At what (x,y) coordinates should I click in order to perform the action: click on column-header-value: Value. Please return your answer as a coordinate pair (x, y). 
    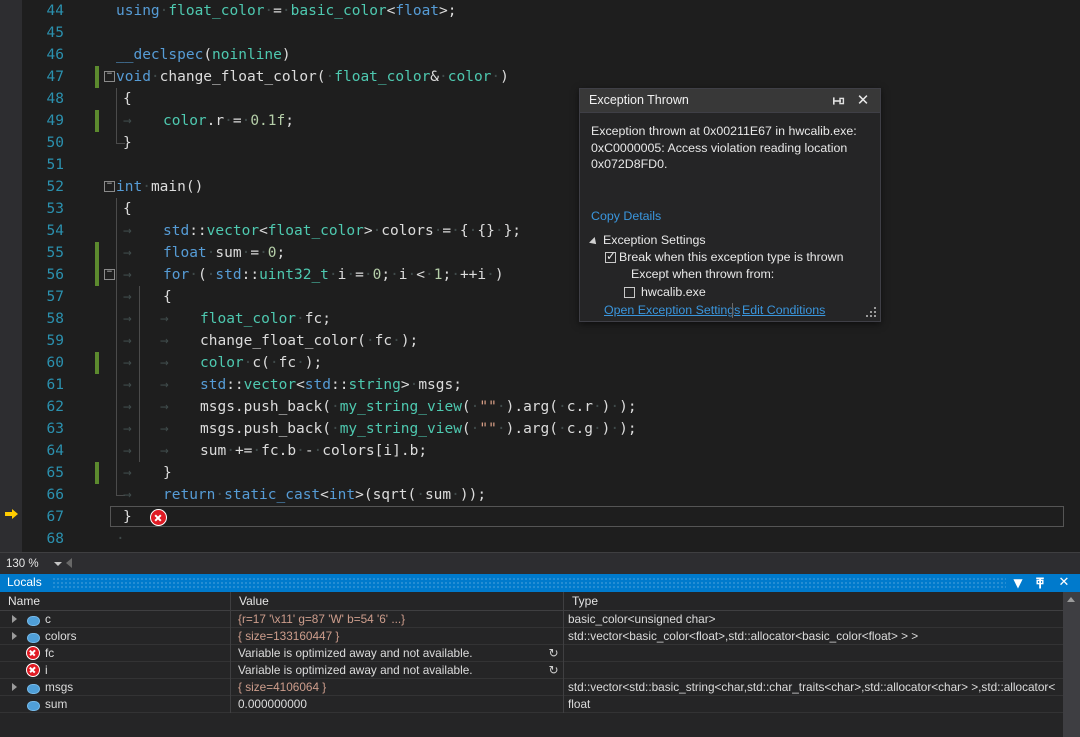
    Looking at the image, I should click on (250, 601).